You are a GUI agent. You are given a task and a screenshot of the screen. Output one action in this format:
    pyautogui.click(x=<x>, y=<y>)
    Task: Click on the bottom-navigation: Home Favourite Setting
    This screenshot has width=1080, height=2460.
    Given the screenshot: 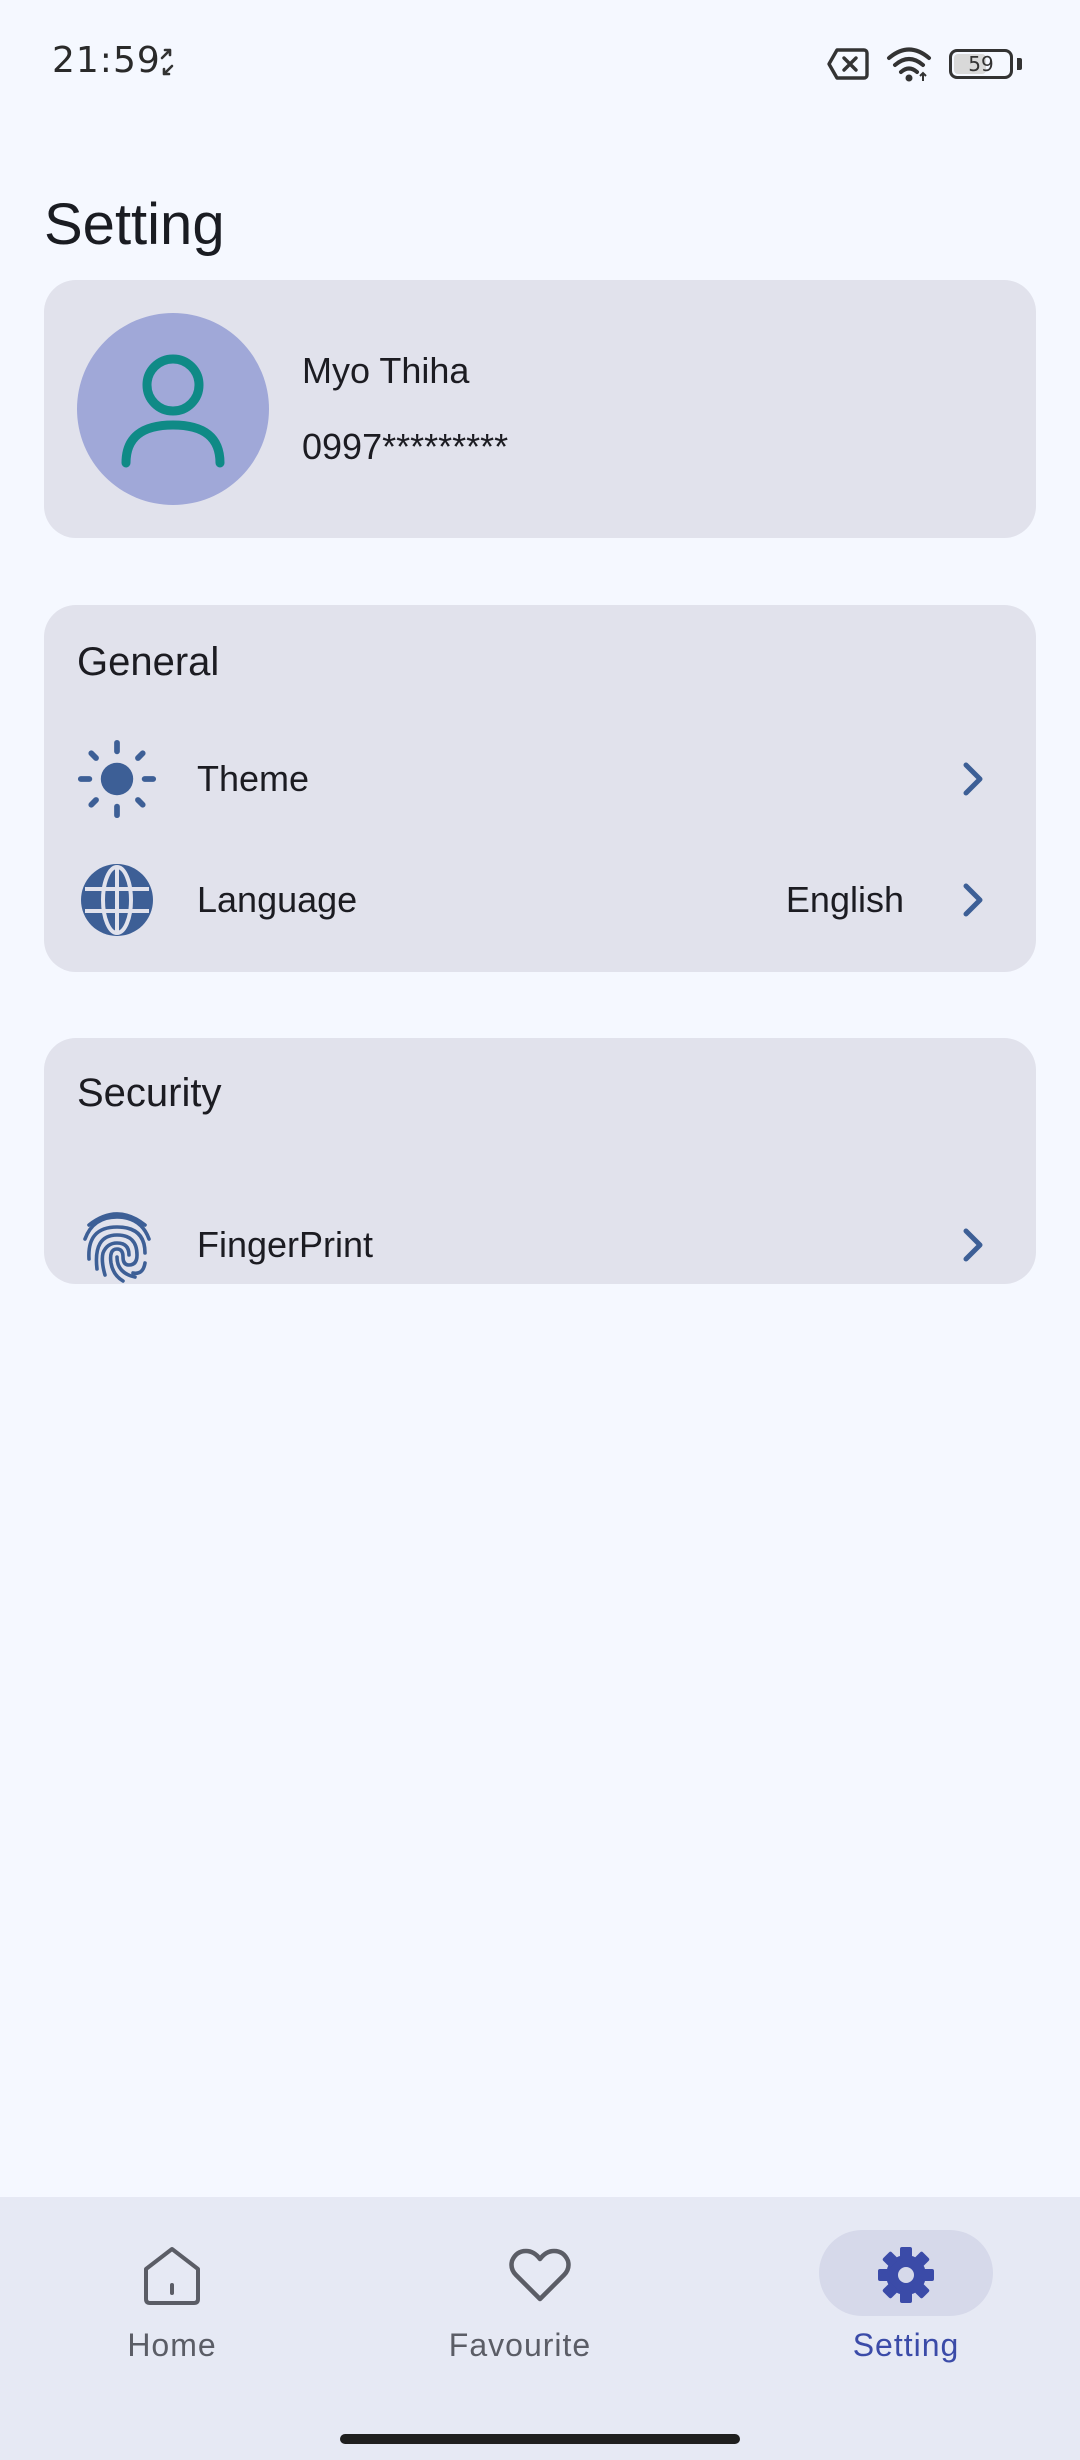 What is the action you would take?
    pyautogui.click(x=540, y=2328)
    